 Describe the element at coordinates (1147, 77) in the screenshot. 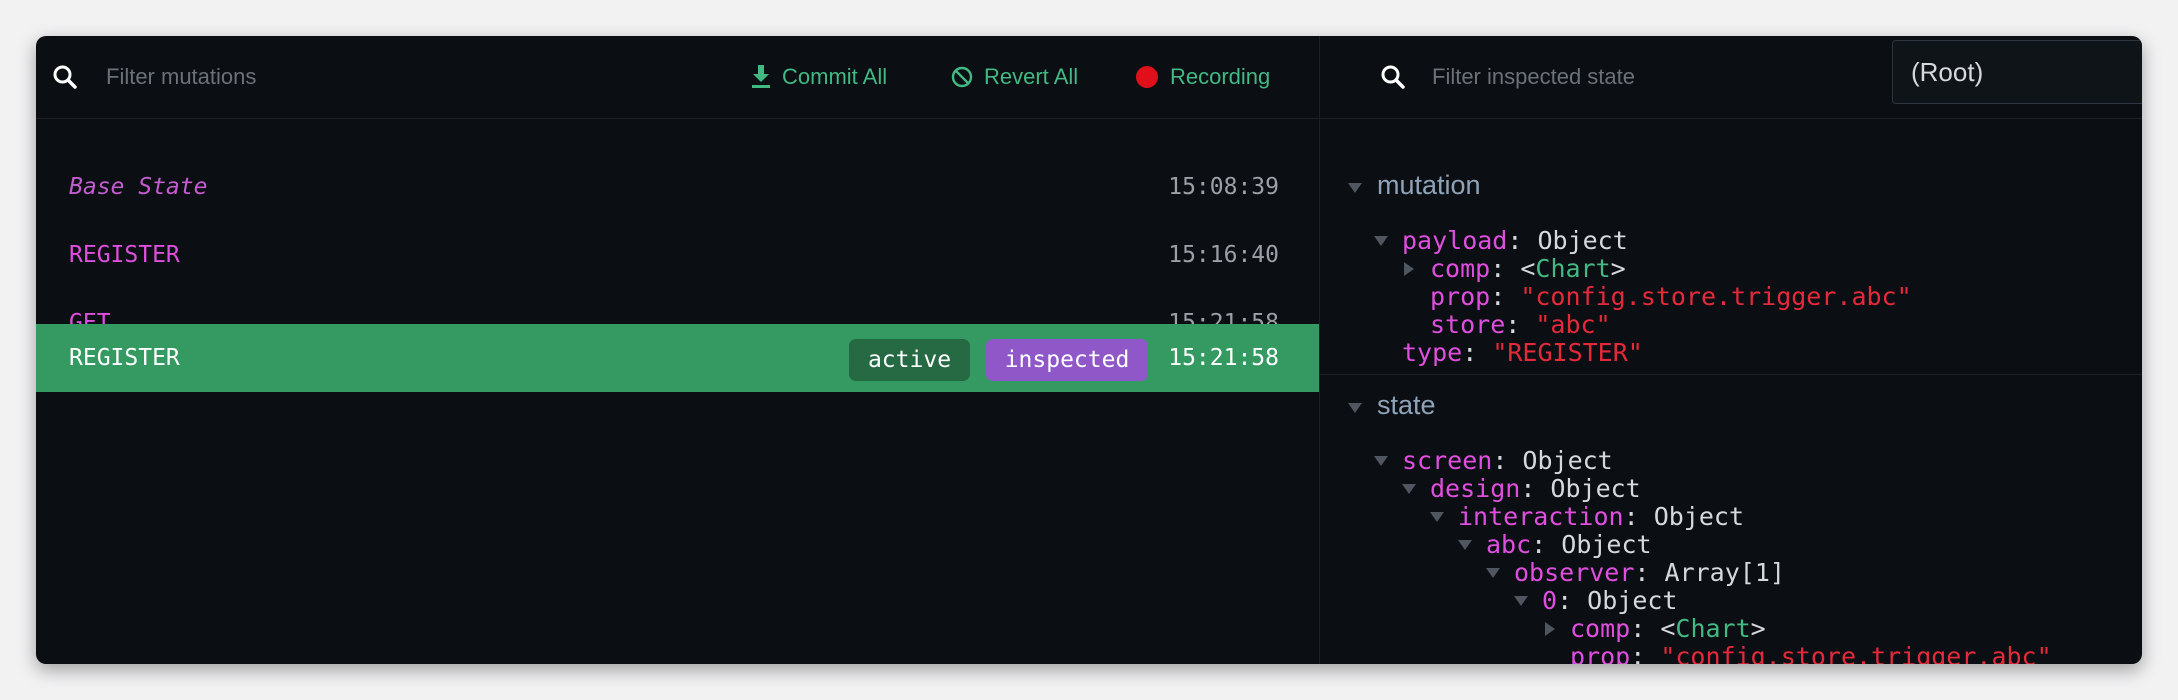

I see `record-icon` at that location.